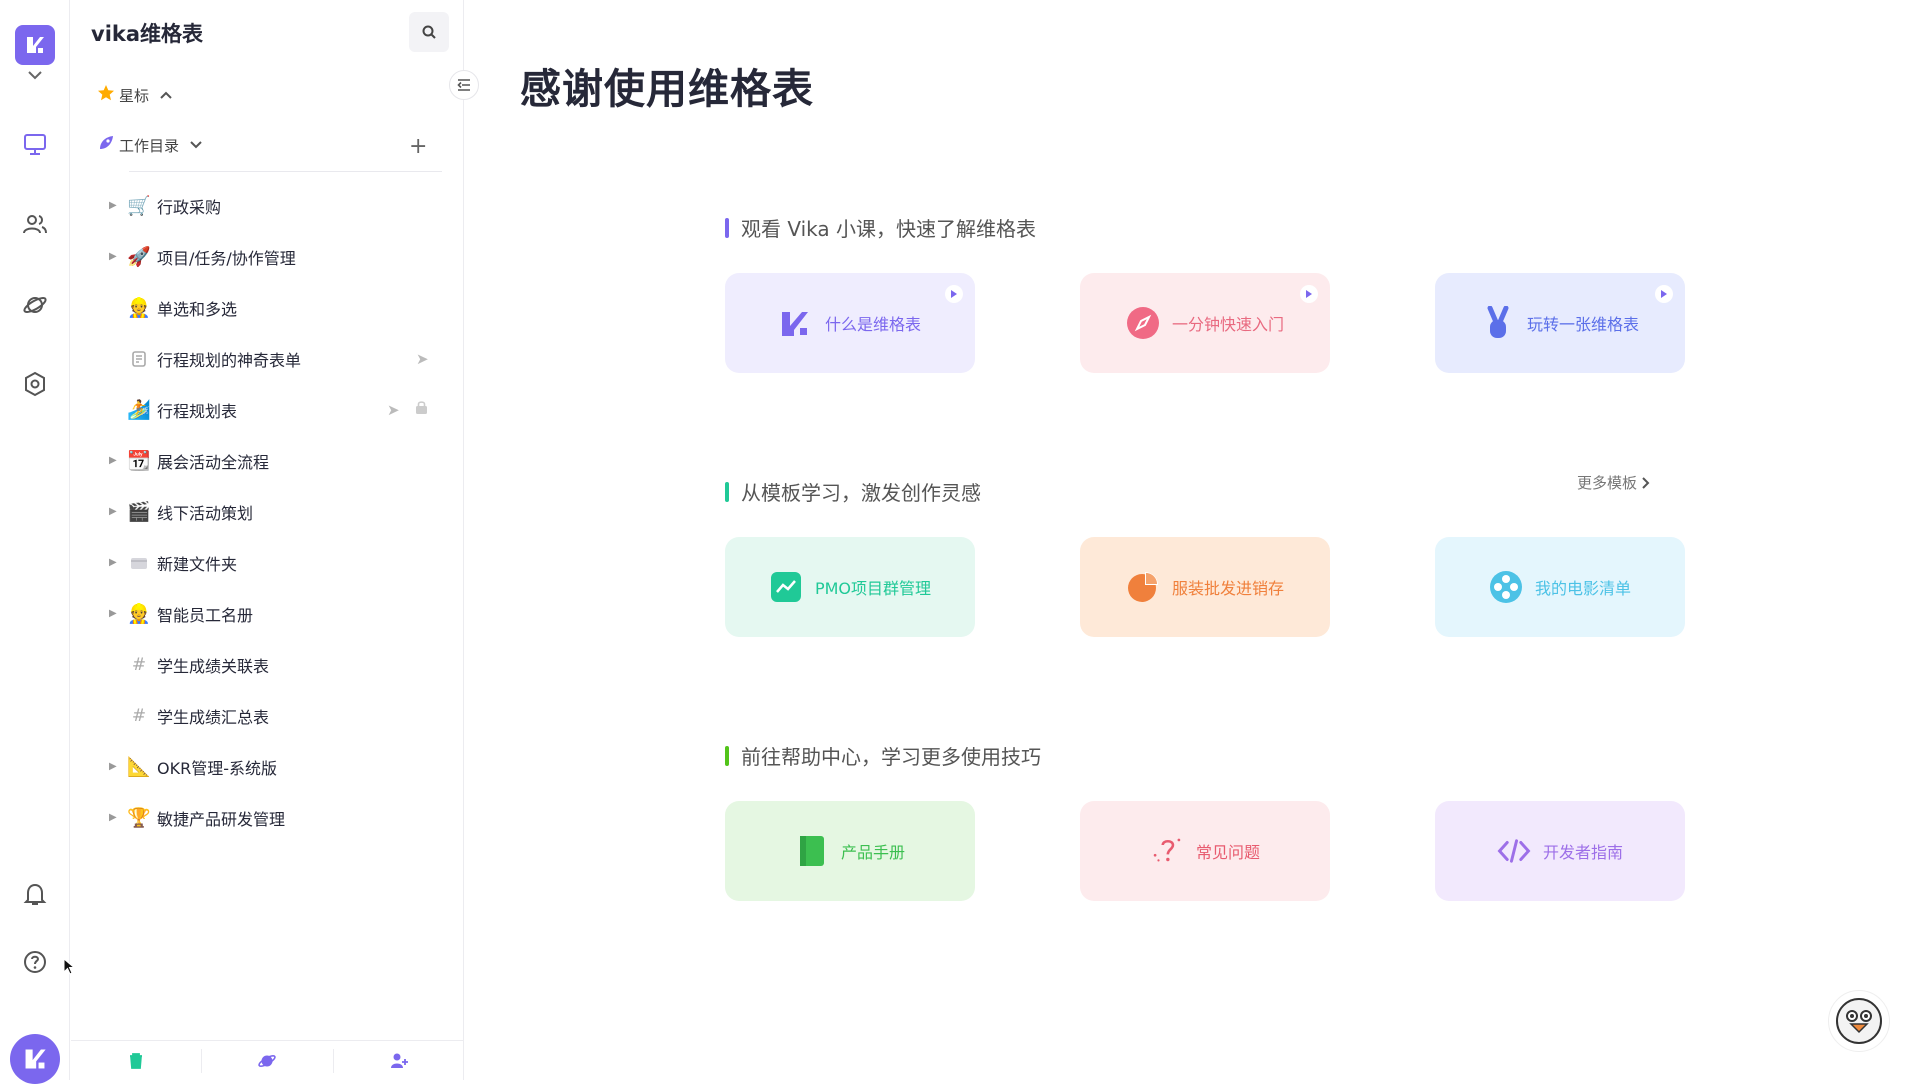  I want to click on tree-node: 🏄 行程规划表 ➤, so click(267, 409).